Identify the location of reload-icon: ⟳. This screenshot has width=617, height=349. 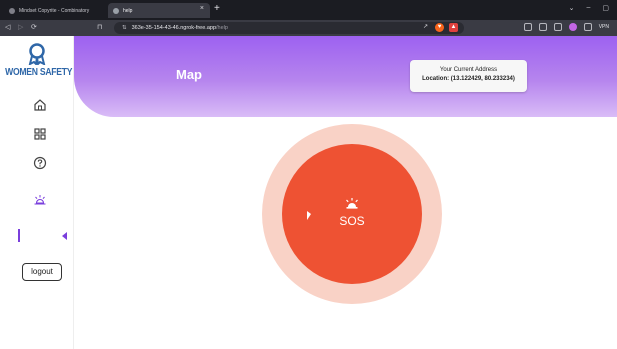
(34, 27).